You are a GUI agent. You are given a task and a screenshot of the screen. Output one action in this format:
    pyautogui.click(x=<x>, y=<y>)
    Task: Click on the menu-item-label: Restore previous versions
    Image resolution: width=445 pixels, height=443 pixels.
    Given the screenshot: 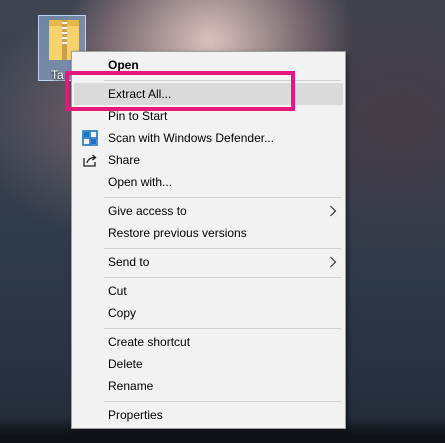 What is the action you would take?
    pyautogui.click(x=177, y=233)
    